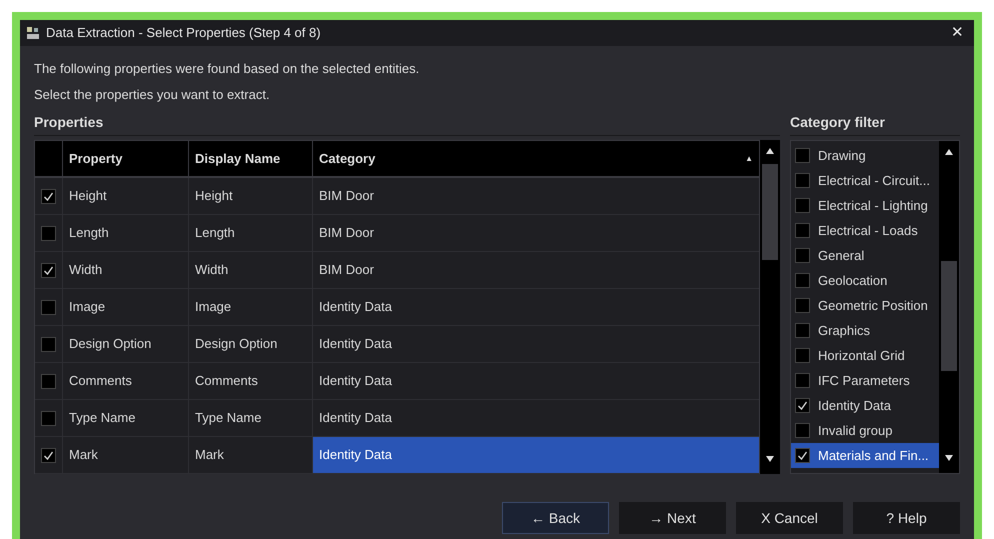 The height and width of the screenshot is (539, 994). I want to click on table-row: Width Width BIM Door, so click(397, 270).